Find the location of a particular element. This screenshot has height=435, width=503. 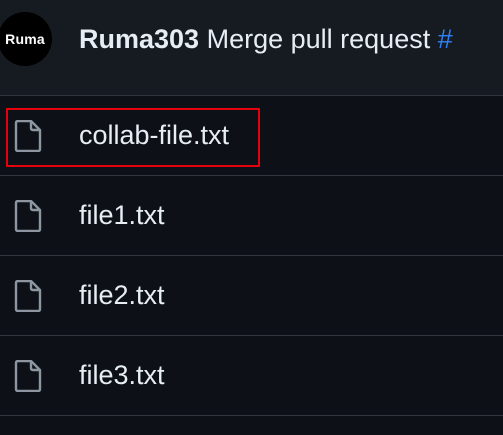

pull-request-link: # is located at coordinates (445, 39).